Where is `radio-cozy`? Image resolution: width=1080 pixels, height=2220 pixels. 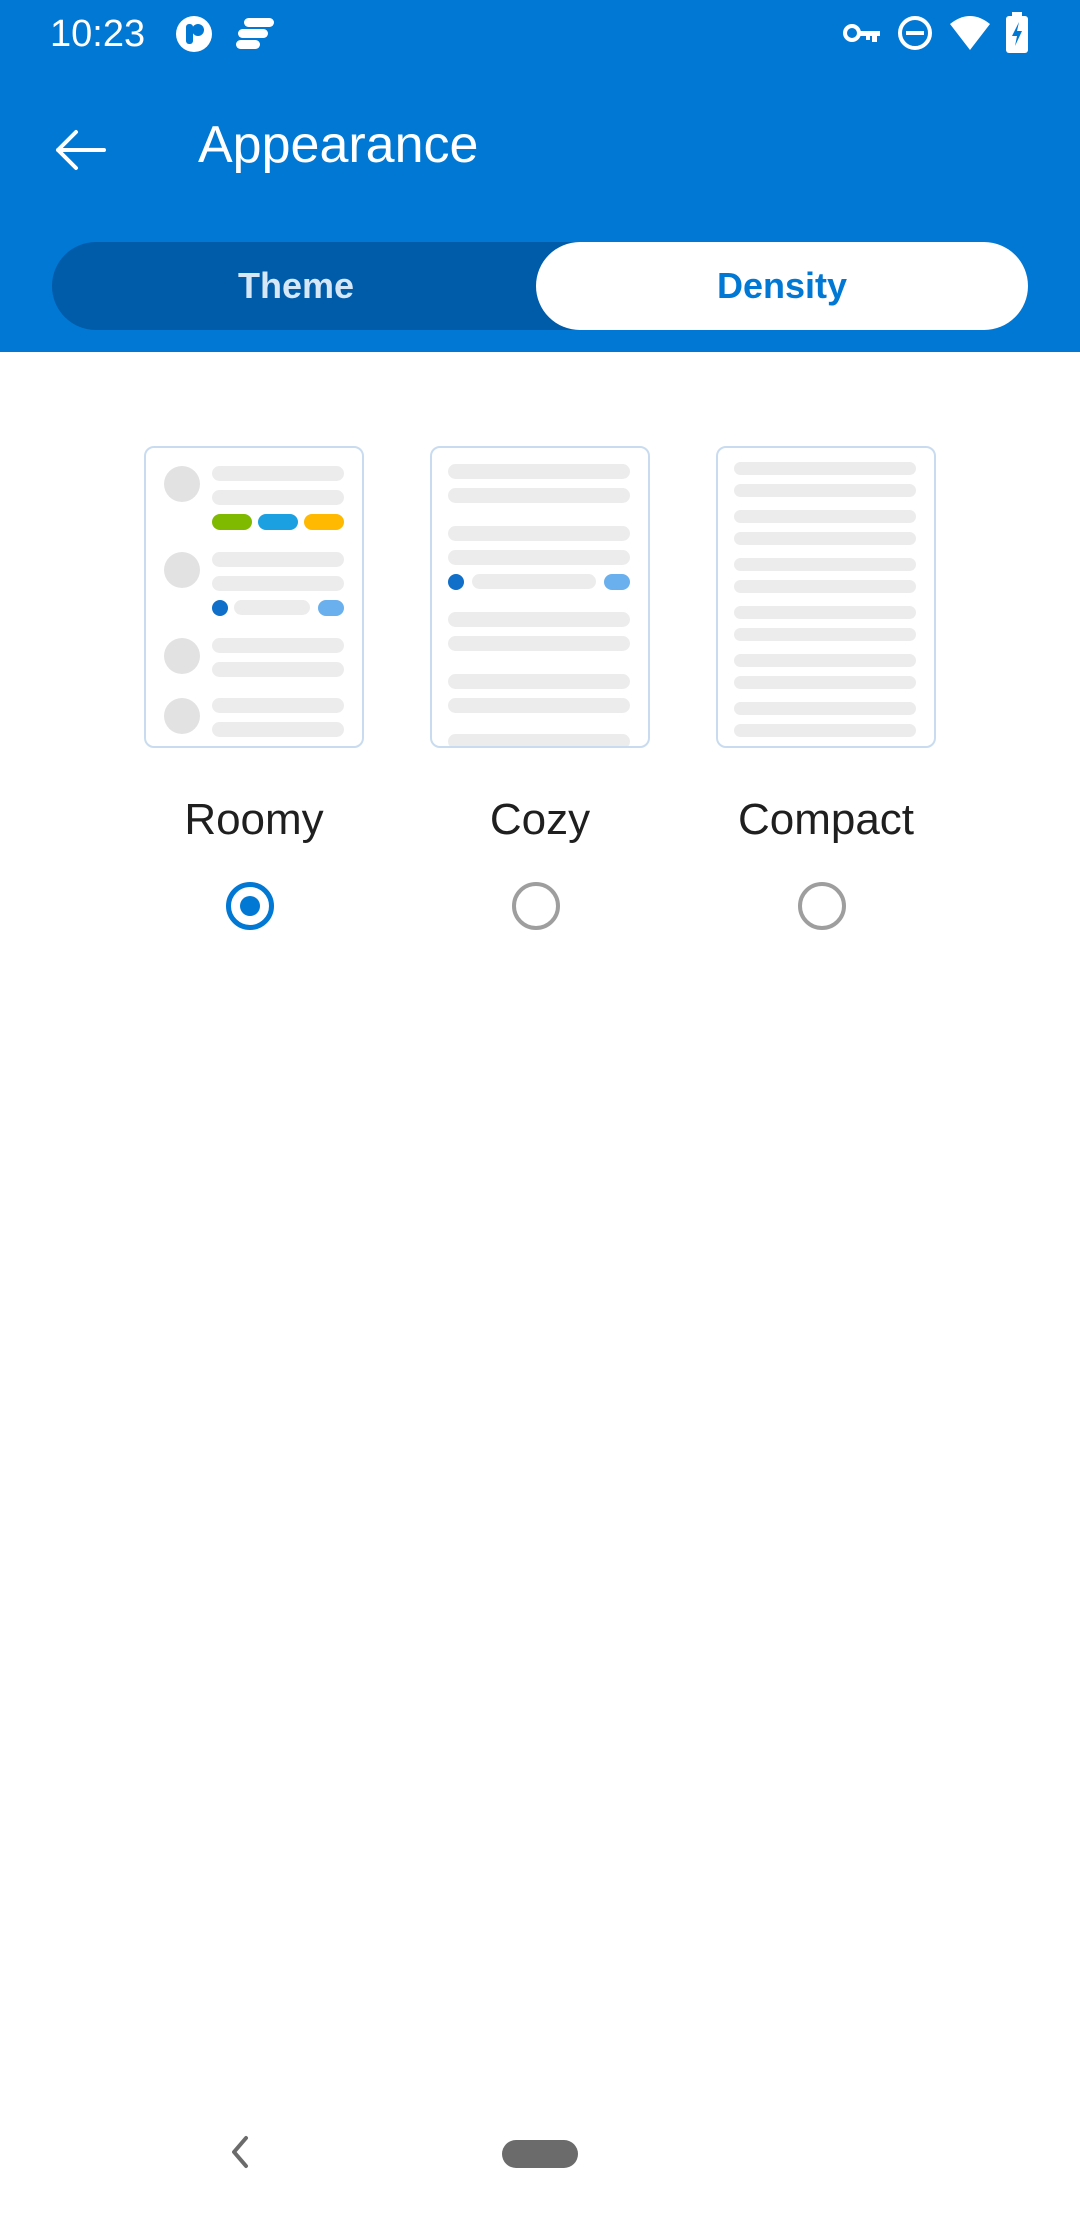 radio-cozy is located at coordinates (536, 906).